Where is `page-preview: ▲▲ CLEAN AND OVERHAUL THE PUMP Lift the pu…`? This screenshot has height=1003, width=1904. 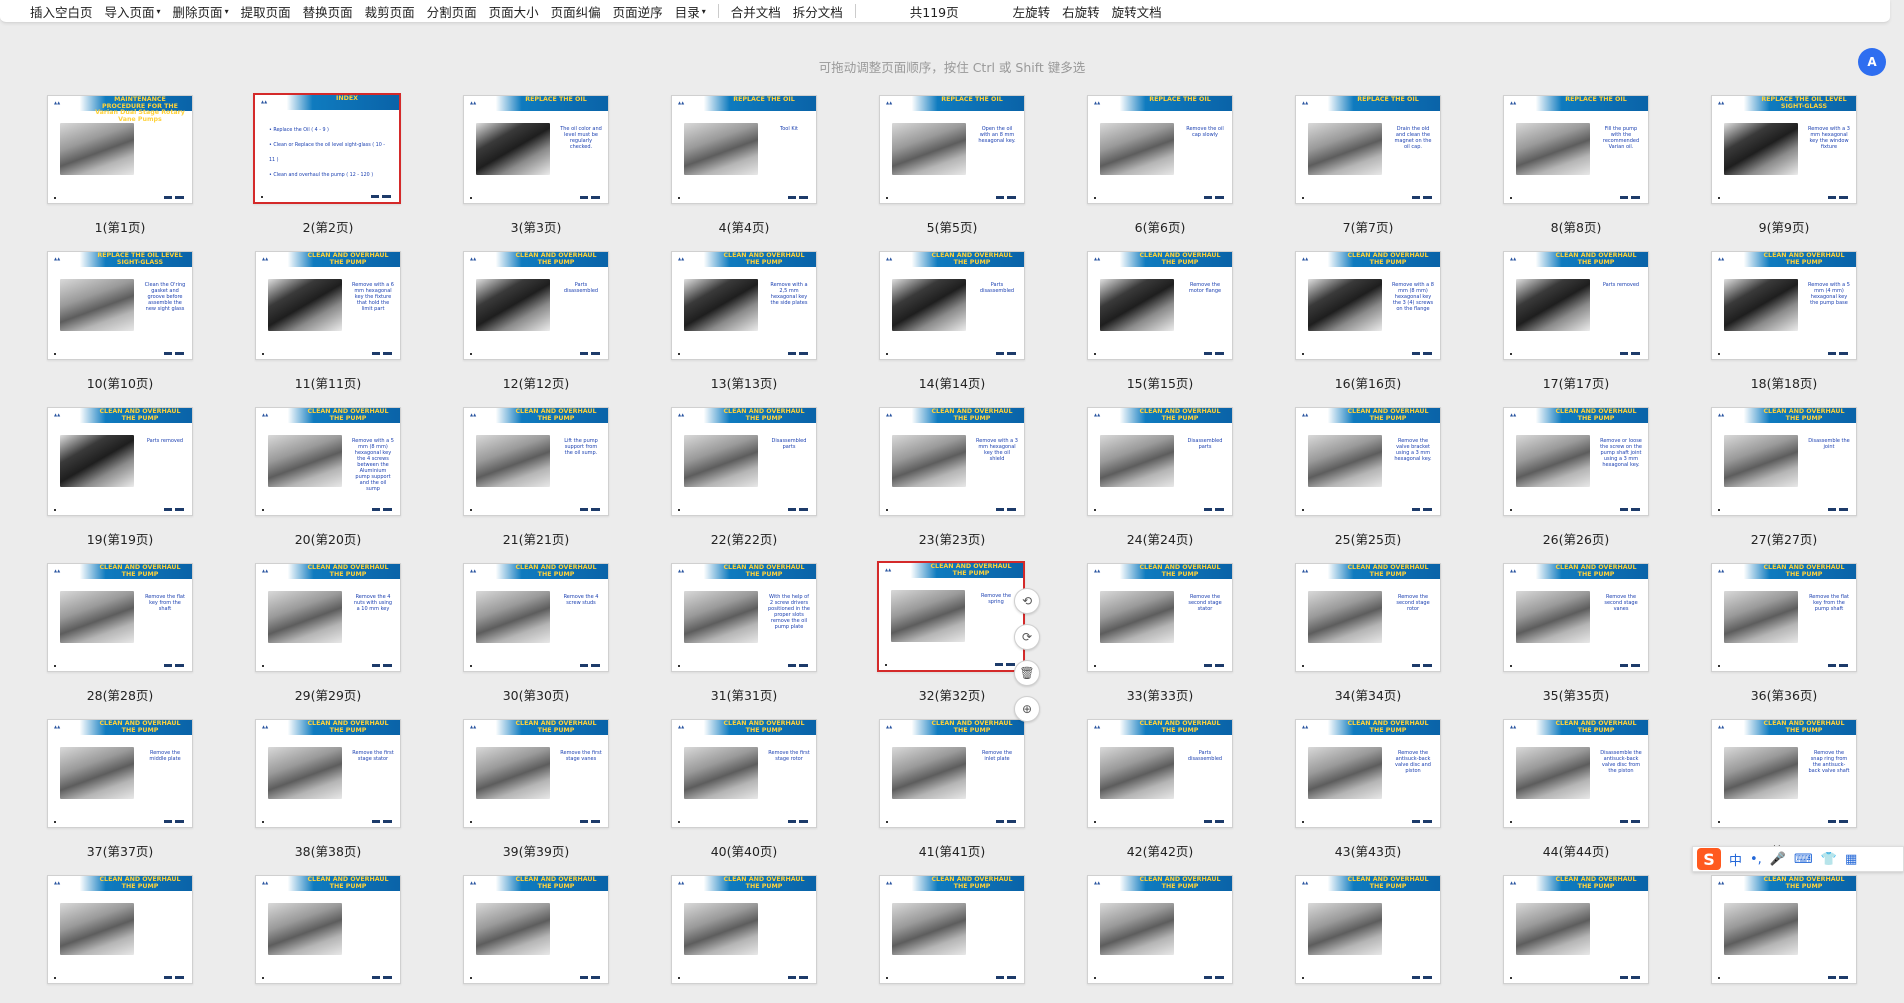
page-preview: ▲▲ CLEAN AND OVERHAUL THE PUMP Lift the pu… is located at coordinates (536, 461).